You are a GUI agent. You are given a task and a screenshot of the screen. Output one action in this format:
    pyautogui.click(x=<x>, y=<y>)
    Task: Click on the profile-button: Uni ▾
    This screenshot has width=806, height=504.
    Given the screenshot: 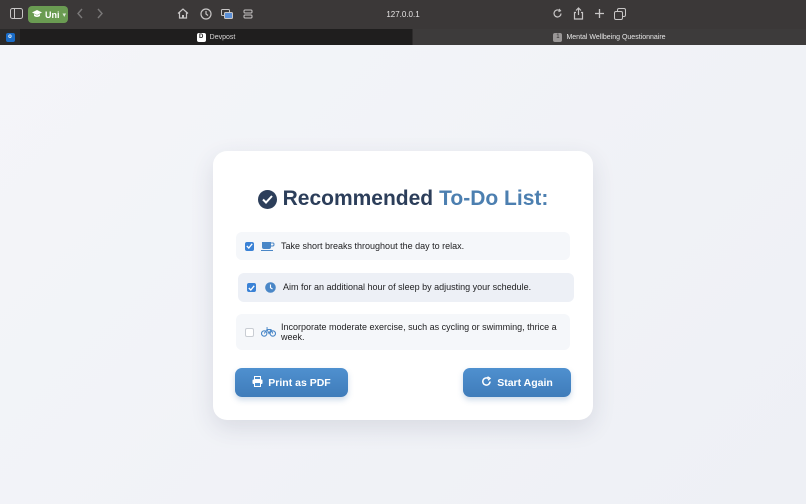 What is the action you would take?
    pyautogui.click(x=48, y=14)
    